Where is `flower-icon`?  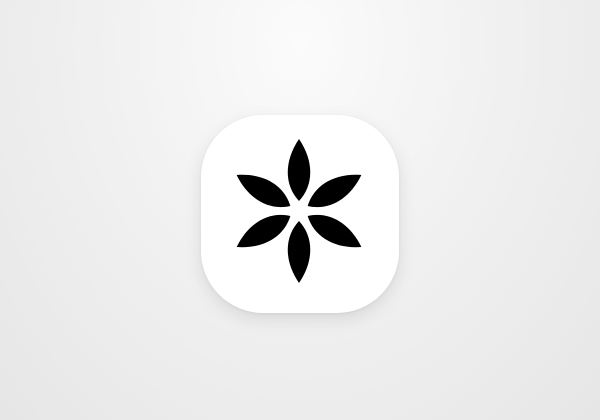
flower-icon is located at coordinates (299, 211).